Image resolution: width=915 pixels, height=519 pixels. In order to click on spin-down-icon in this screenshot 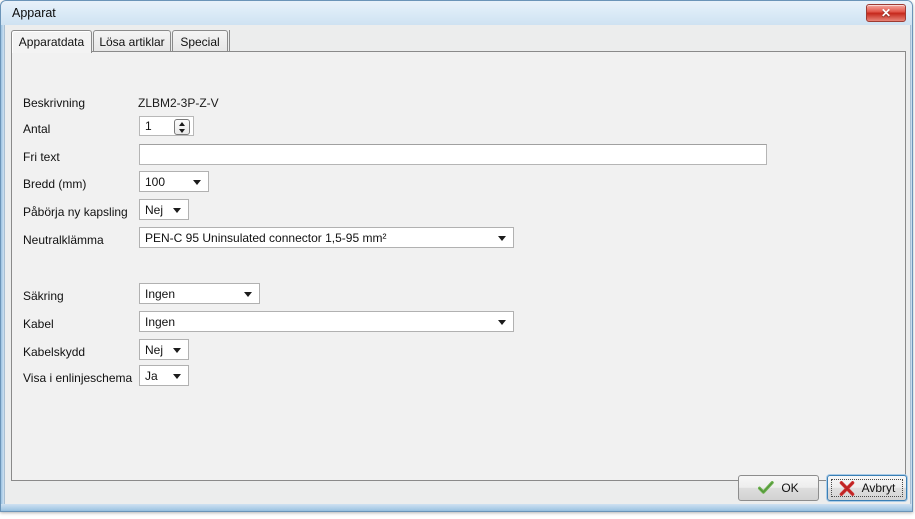, I will do `click(182, 130)`.